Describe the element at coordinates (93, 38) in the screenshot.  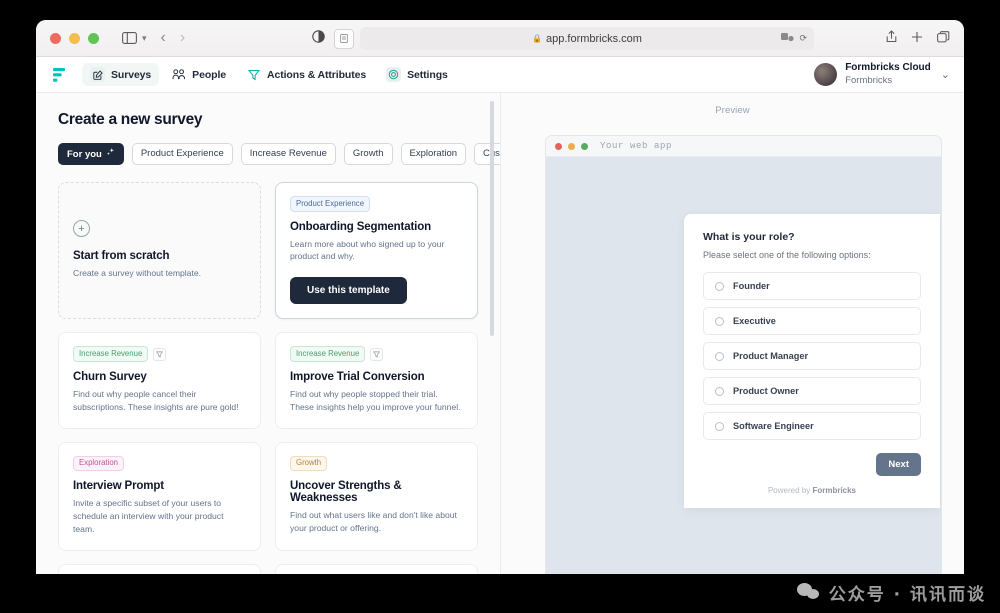
I see `maximize-window-button` at that location.